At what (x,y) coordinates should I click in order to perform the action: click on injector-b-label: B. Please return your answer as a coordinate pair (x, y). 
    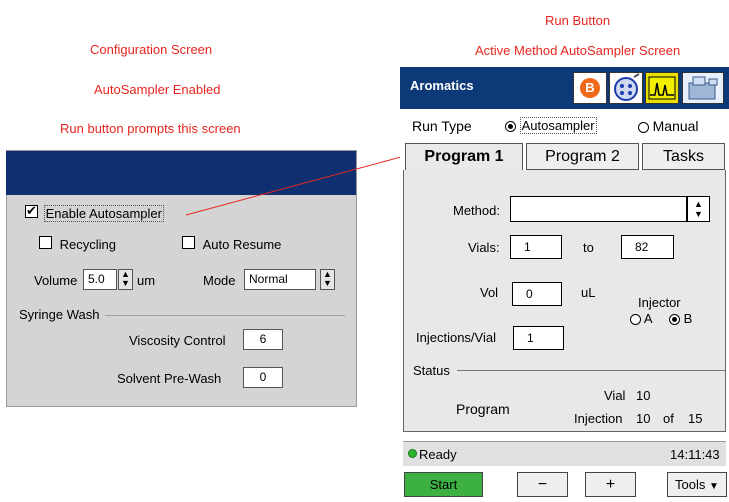
    Looking at the image, I should click on (688, 318).